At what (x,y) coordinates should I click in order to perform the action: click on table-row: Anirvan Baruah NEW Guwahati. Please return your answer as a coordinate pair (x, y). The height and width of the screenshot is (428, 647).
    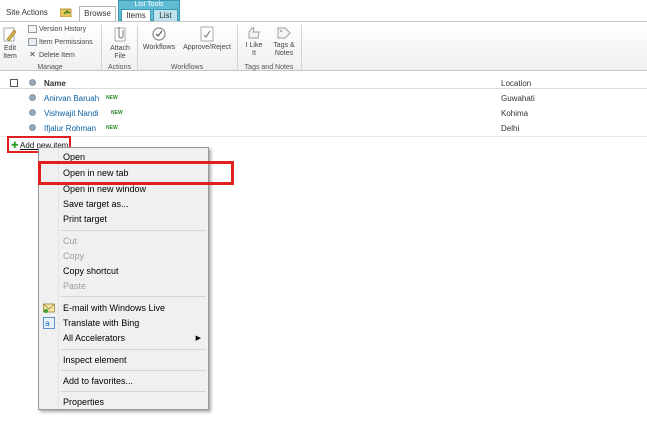
    Looking at the image, I should click on (323, 98).